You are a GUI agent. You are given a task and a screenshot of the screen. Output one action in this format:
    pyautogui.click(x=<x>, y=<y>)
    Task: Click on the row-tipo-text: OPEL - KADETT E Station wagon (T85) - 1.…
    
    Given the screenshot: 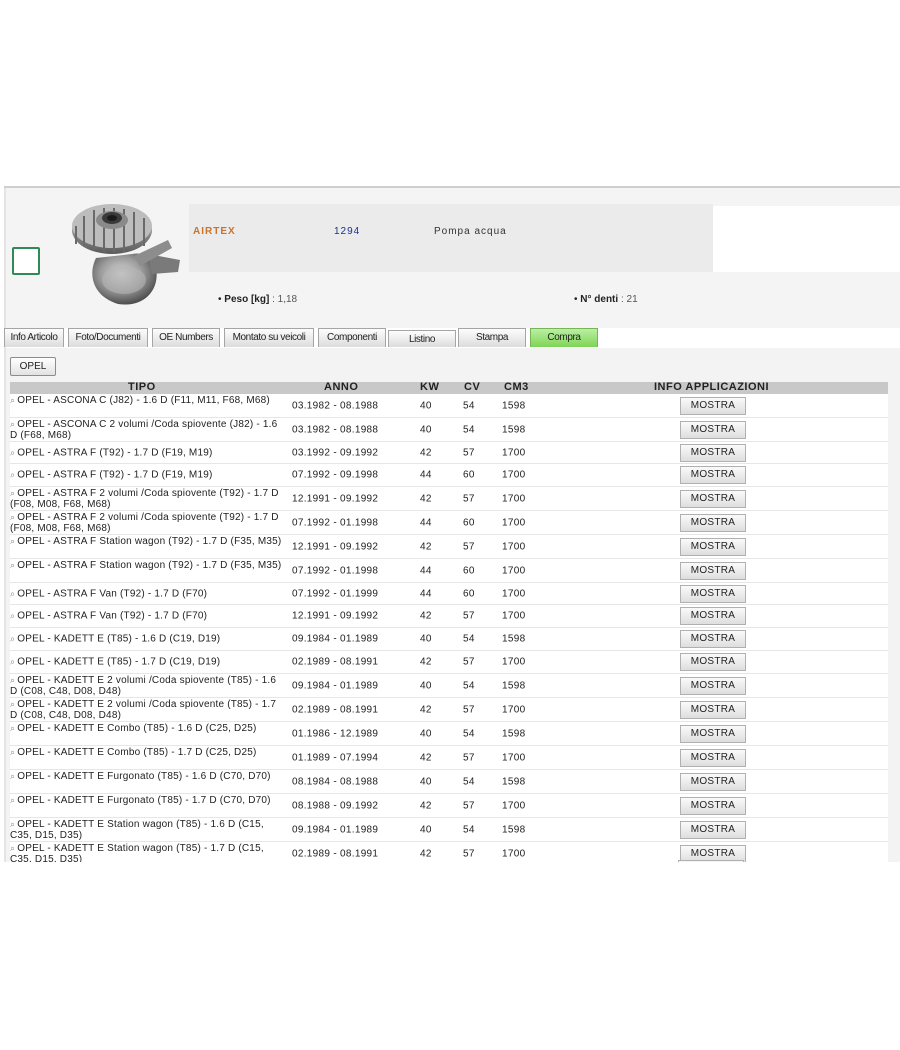 What is the action you would take?
    pyautogui.click(x=137, y=852)
    